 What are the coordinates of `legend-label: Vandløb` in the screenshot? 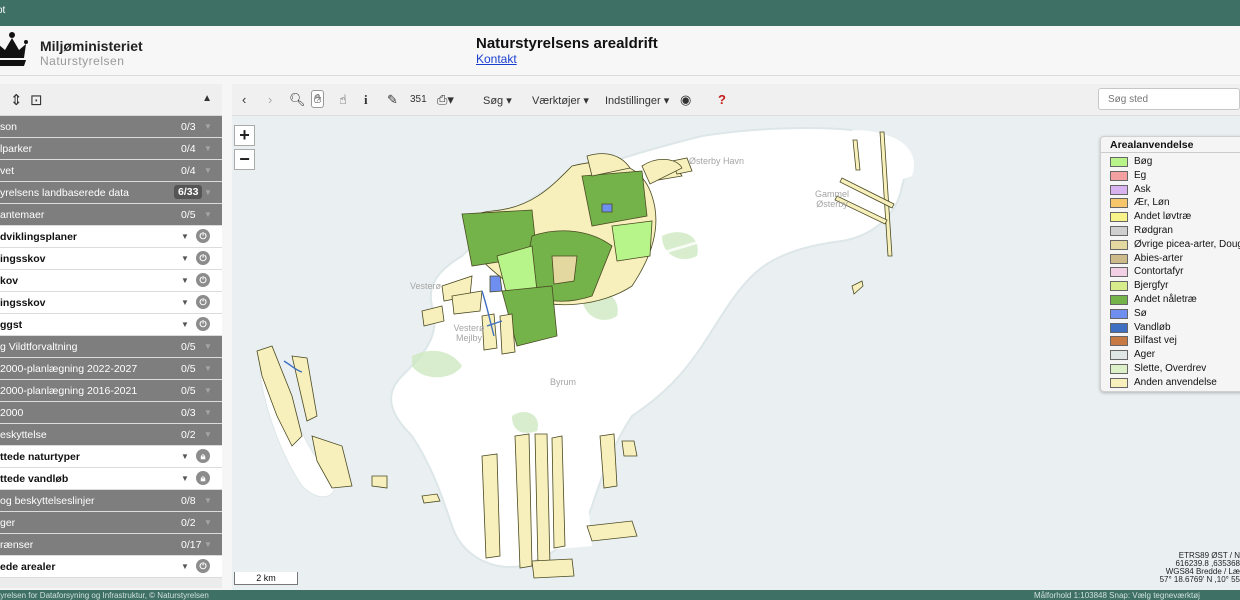 It's located at (1152, 327).